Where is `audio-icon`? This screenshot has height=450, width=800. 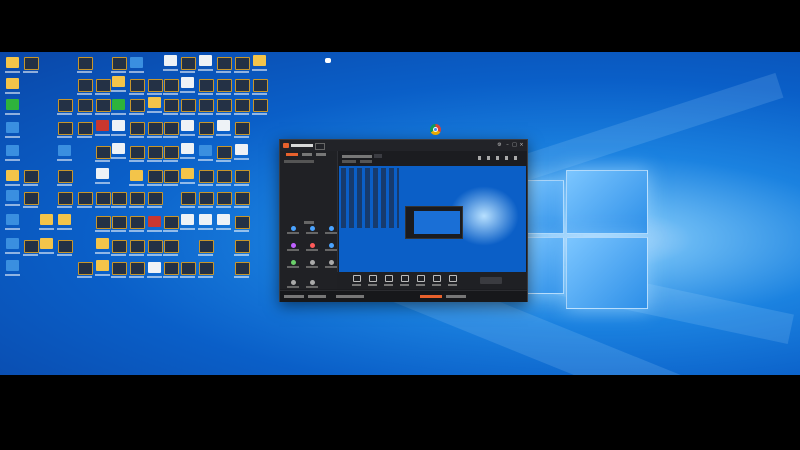
audio-icon is located at coordinates (293, 247).